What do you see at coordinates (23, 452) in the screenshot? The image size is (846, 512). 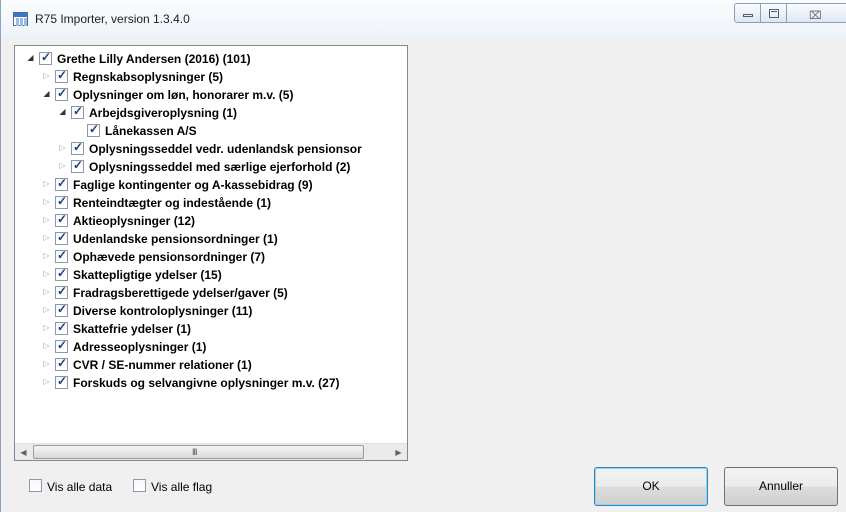 I see `scroll-left-arrow-icon: ◀` at bounding box center [23, 452].